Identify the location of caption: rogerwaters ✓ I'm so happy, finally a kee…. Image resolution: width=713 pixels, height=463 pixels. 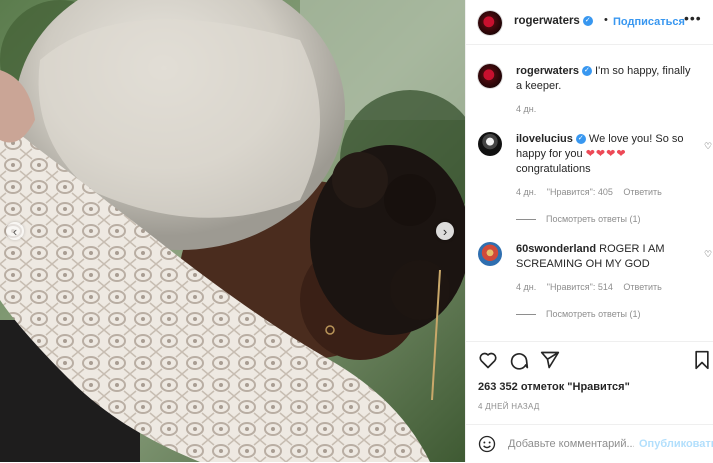
(594, 94).